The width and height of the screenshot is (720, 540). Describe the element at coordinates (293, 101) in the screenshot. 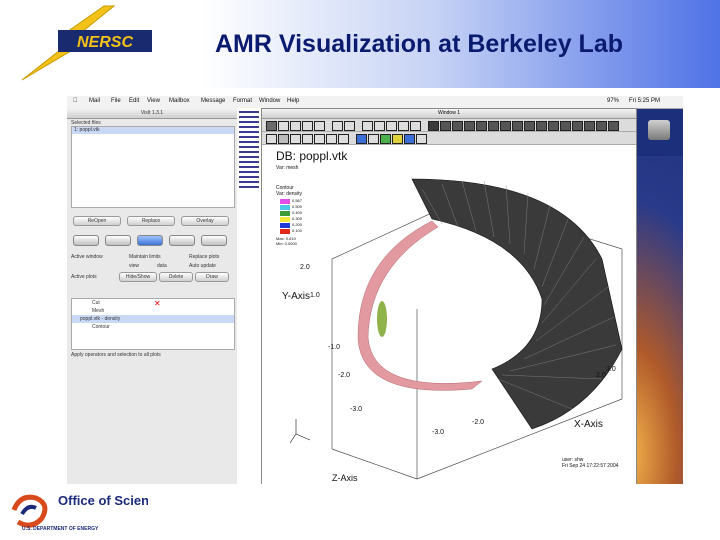

I see `menu-help: Help` at that location.